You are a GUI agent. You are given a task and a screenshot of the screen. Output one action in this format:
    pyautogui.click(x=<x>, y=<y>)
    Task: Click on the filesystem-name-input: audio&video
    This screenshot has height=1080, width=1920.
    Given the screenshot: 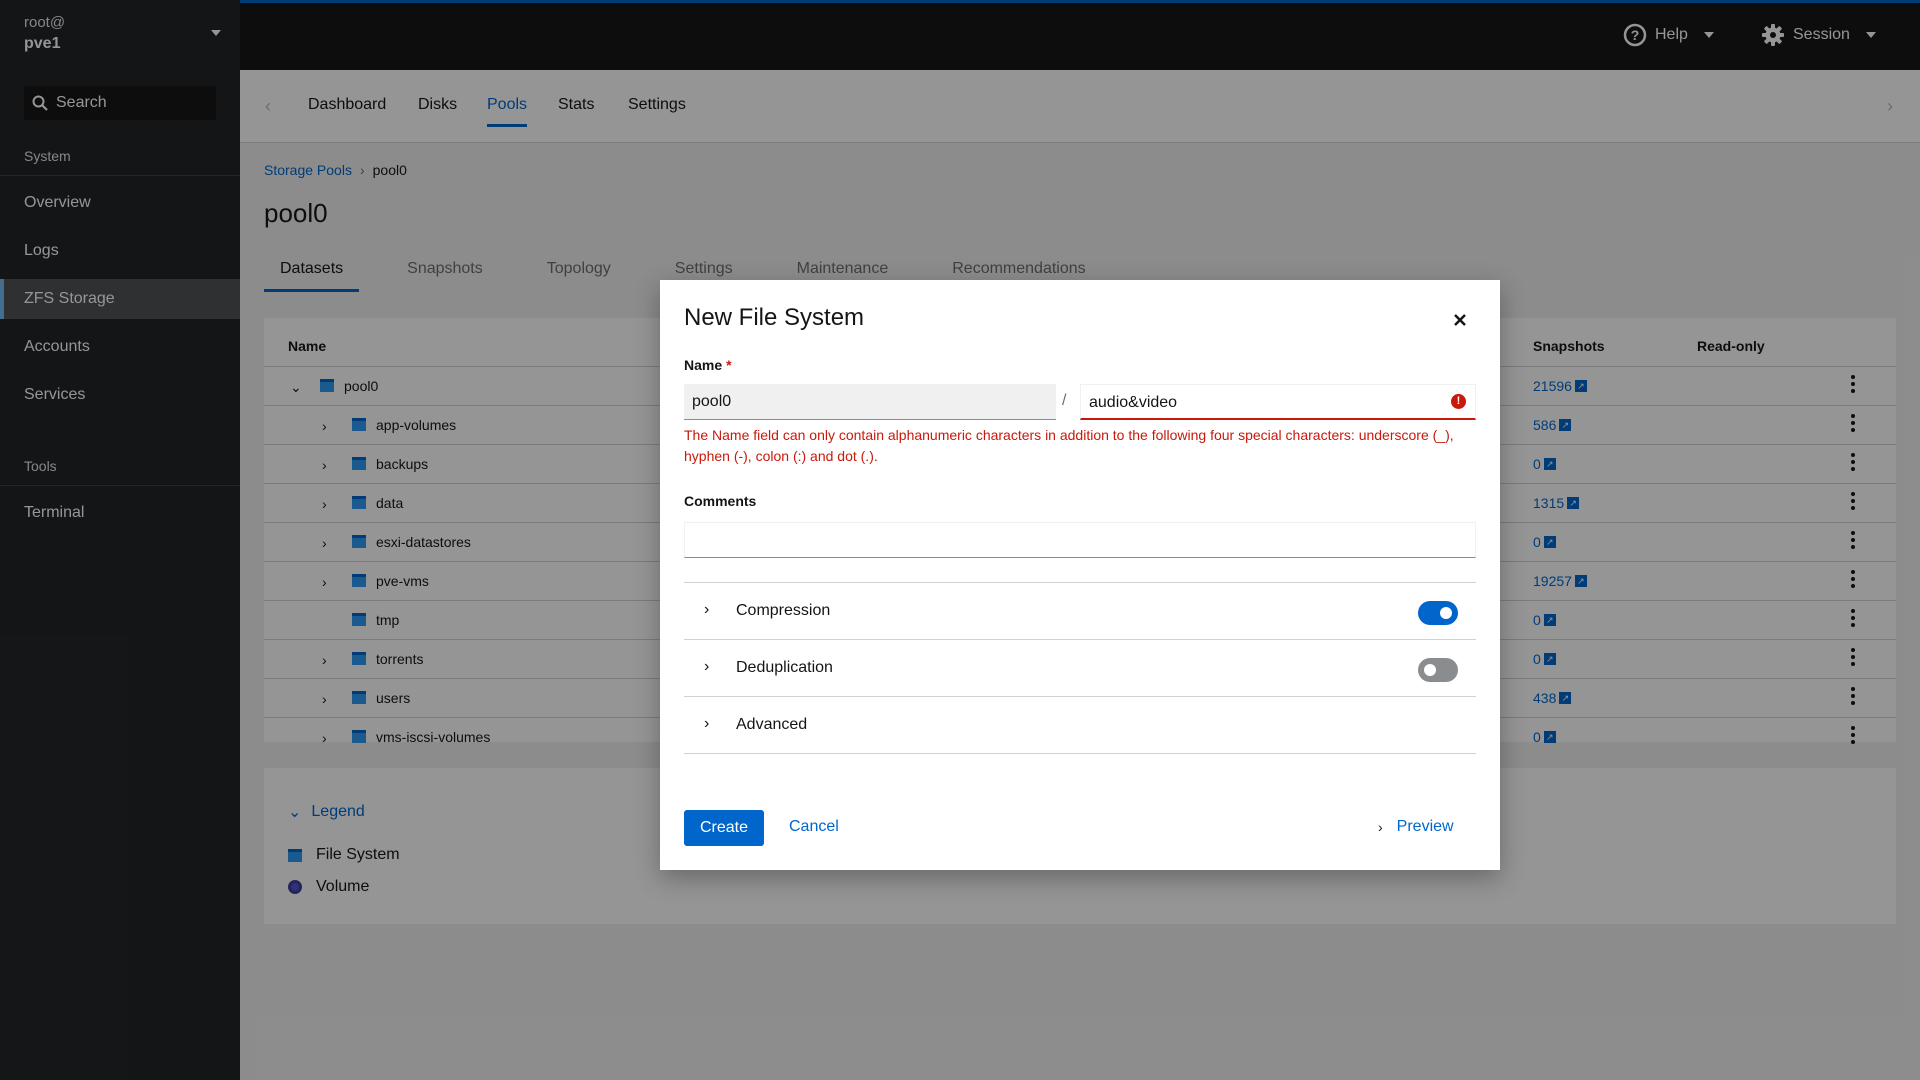 What is the action you would take?
    pyautogui.click(x=1278, y=402)
    